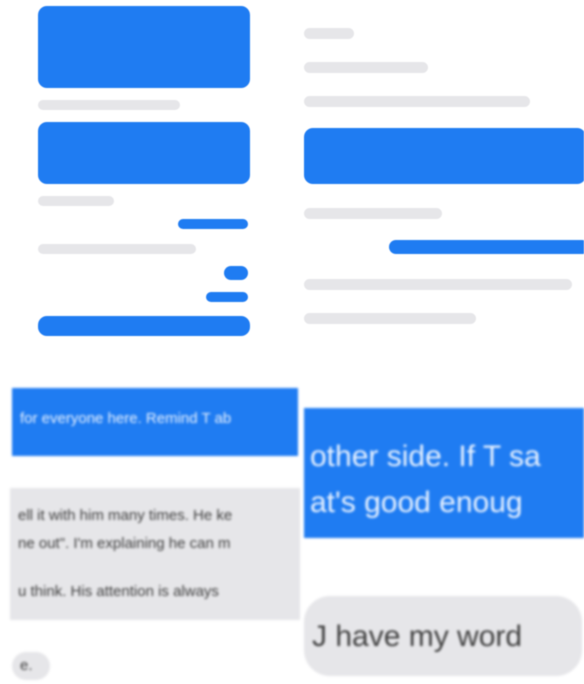 This screenshot has width=584, height=684. What do you see at coordinates (125, 515) in the screenshot?
I see `message-text-line: ell it with him many times. He ke` at bounding box center [125, 515].